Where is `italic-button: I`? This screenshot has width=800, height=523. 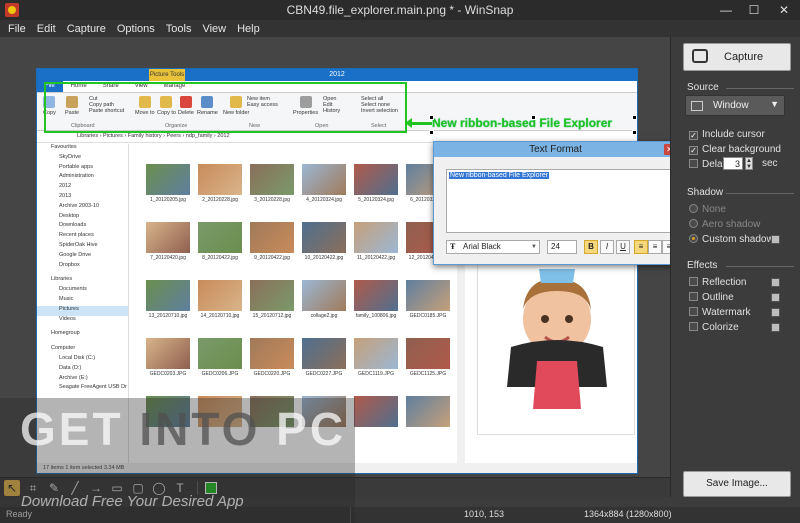 italic-button: I is located at coordinates (607, 247).